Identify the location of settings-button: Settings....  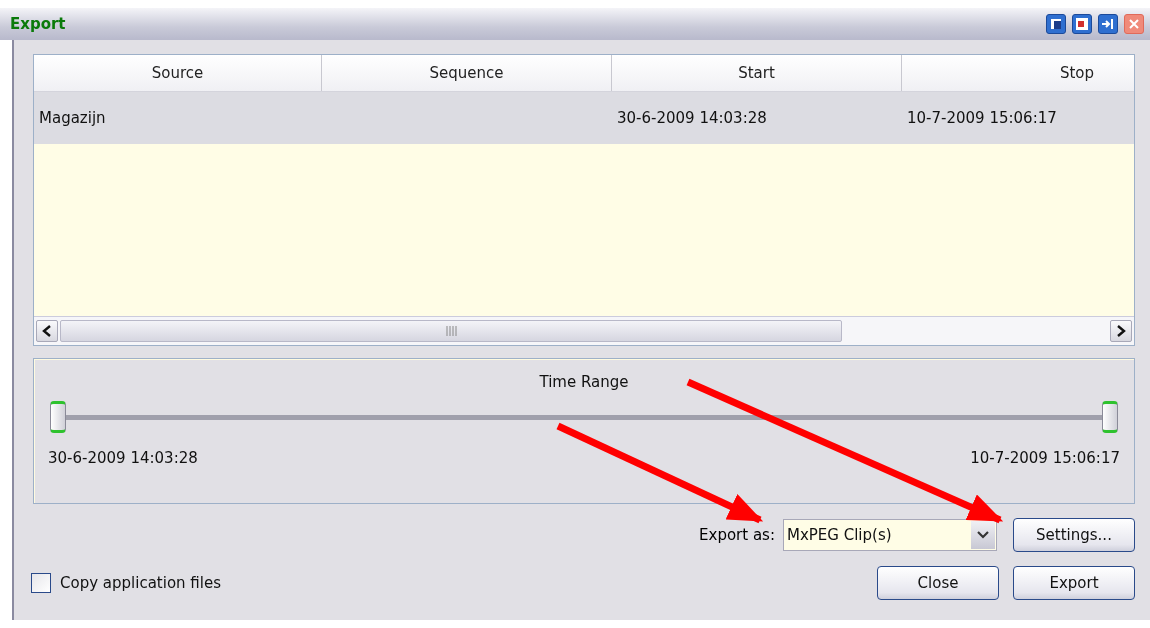
(1074, 535).